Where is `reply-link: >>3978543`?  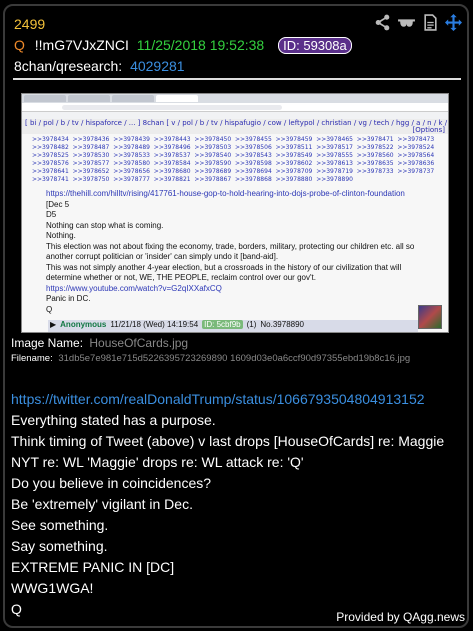 reply-link: >>3978543 is located at coordinates (253, 155).